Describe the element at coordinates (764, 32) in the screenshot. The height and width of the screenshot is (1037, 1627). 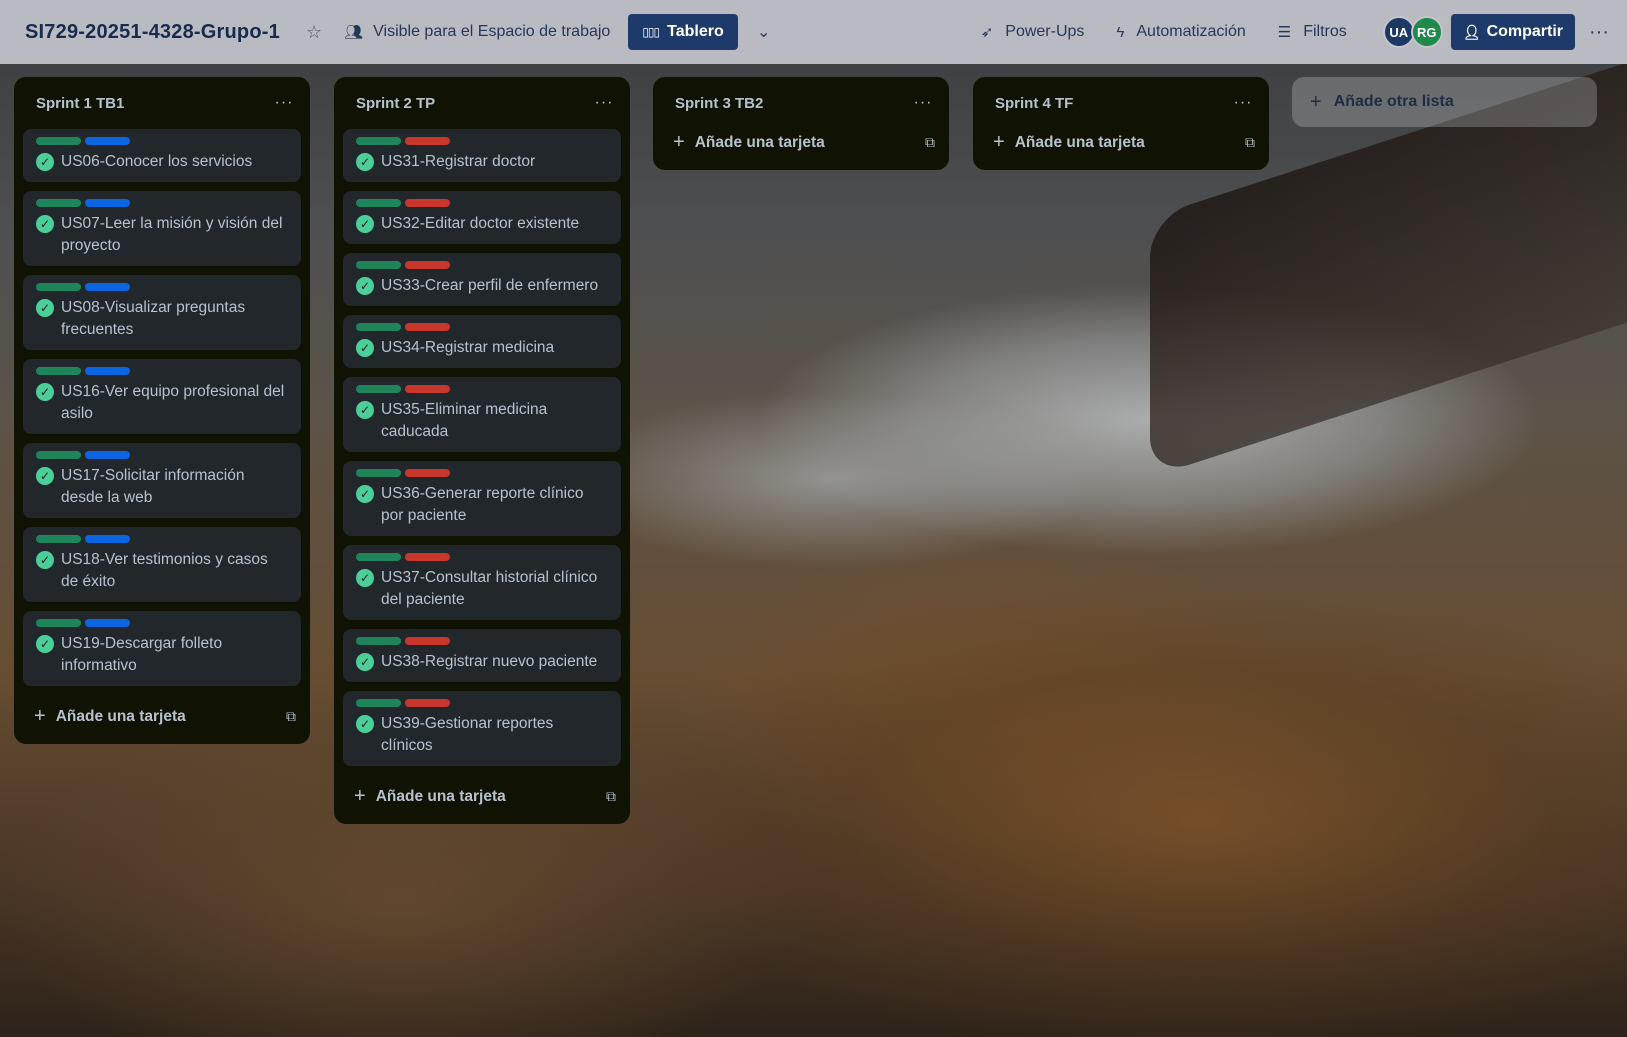
I see `chevron-down-icon: ⌄` at that location.